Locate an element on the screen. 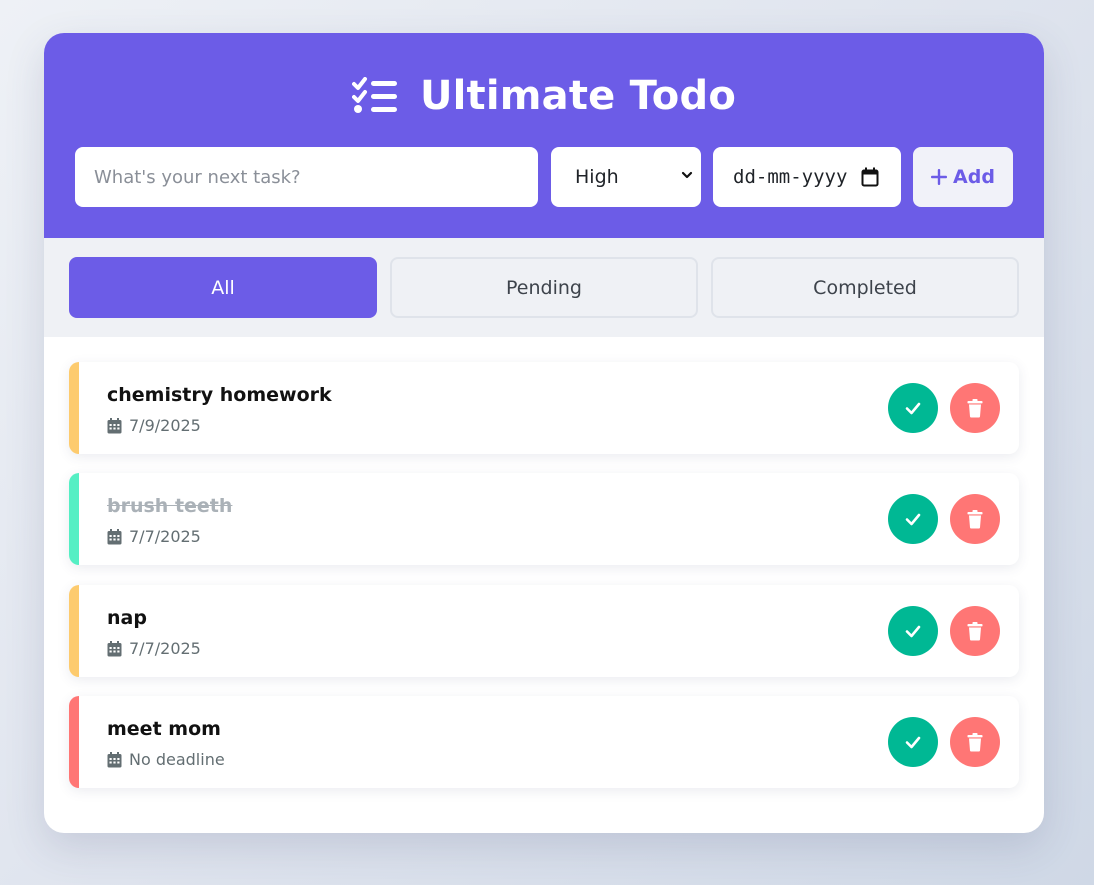 This screenshot has height=885, width=1094. title-row: Ultimate Todo is located at coordinates (544, 96).